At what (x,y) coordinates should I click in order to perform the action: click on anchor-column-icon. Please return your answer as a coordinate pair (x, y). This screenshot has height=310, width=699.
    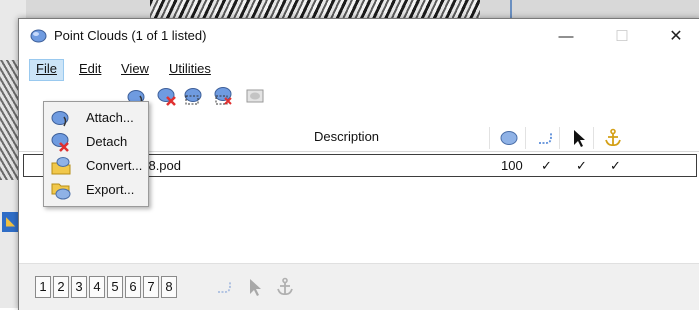
    Looking at the image, I should click on (613, 138).